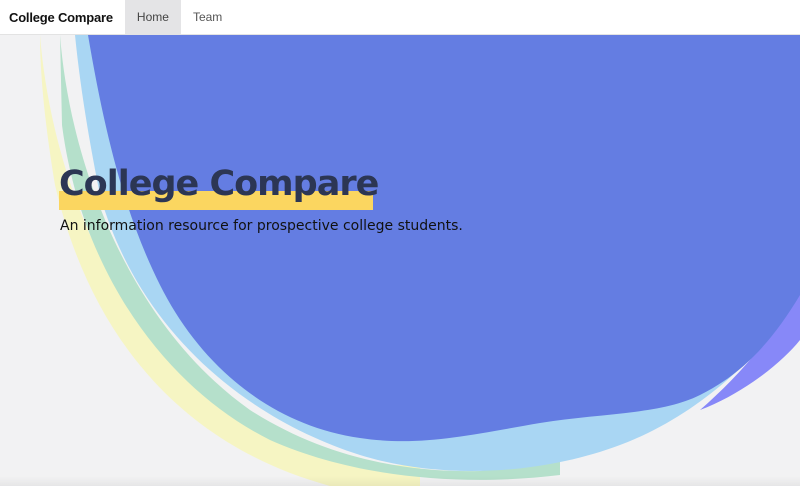 The width and height of the screenshot is (800, 486). I want to click on hero-title: College Compare, so click(219, 184).